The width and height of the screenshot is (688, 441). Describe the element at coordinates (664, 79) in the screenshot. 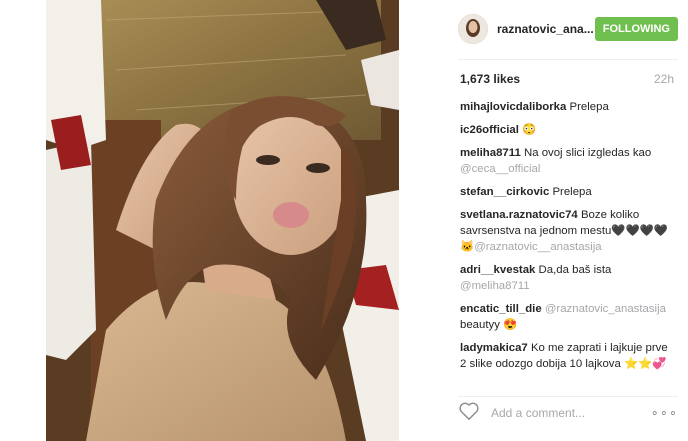

I see `post-timestamp: 22h` at that location.